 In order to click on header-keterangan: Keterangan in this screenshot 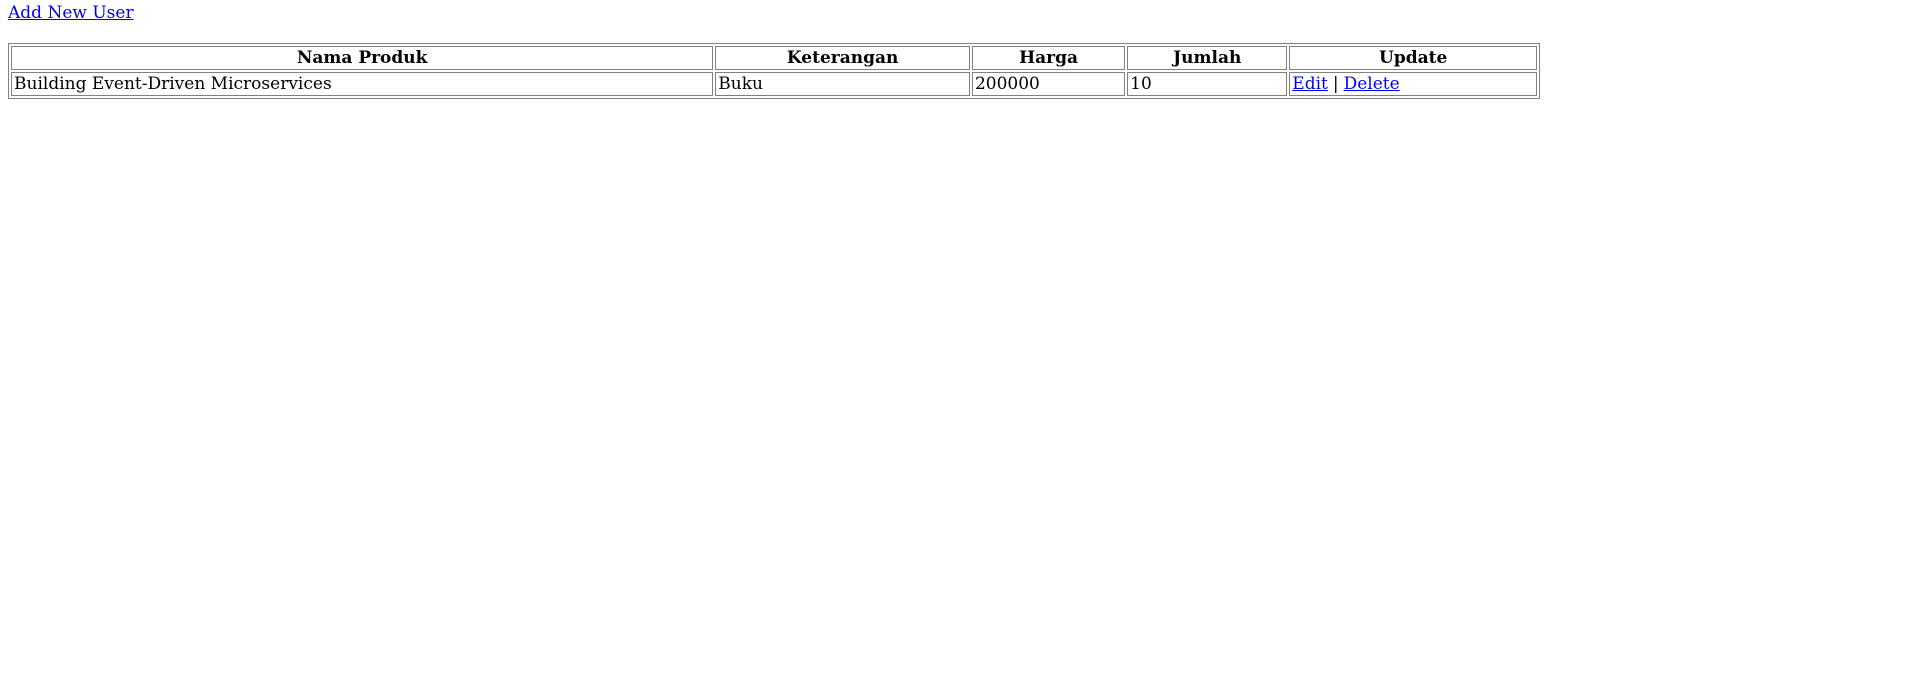, I will do `click(842, 58)`.